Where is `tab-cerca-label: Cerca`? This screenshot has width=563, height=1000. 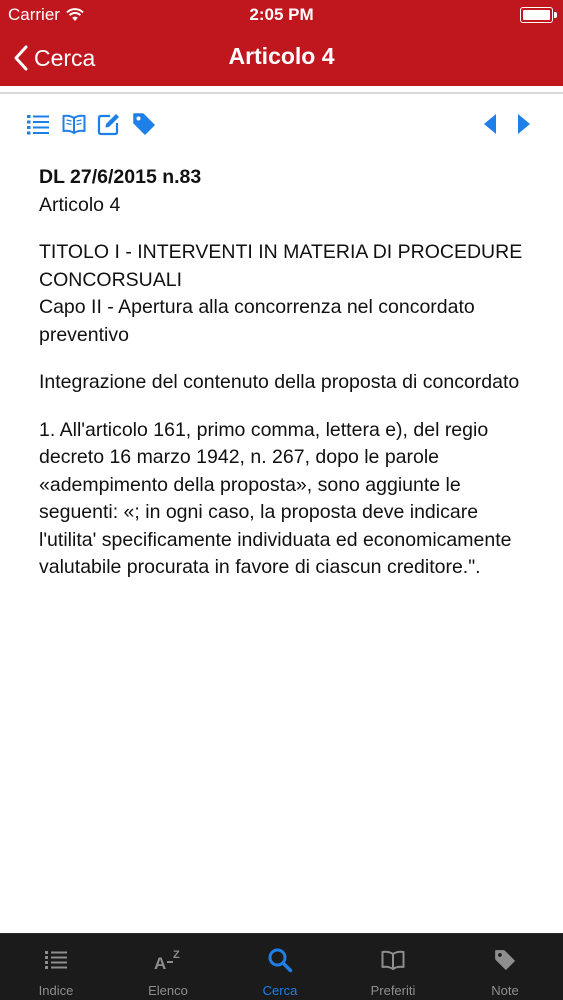 tab-cerca-label: Cerca is located at coordinates (280, 990).